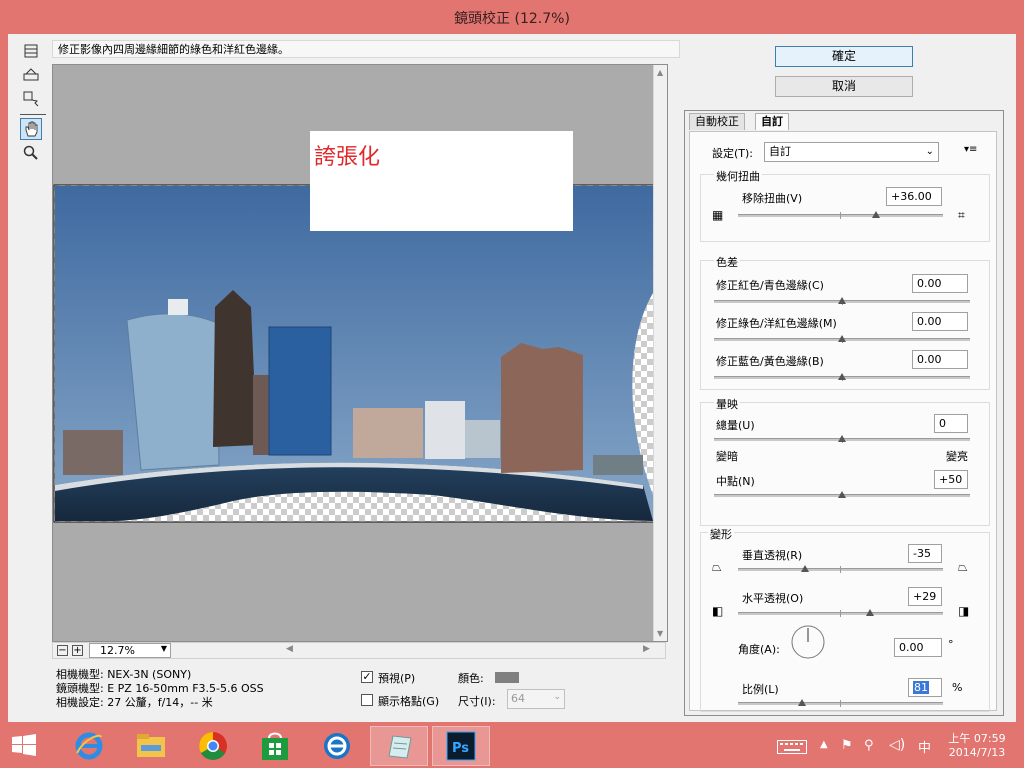 The width and height of the screenshot is (1024, 768). What do you see at coordinates (929, 151) in the screenshot?
I see `chevron-down-icon: ⌄` at bounding box center [929, 151].